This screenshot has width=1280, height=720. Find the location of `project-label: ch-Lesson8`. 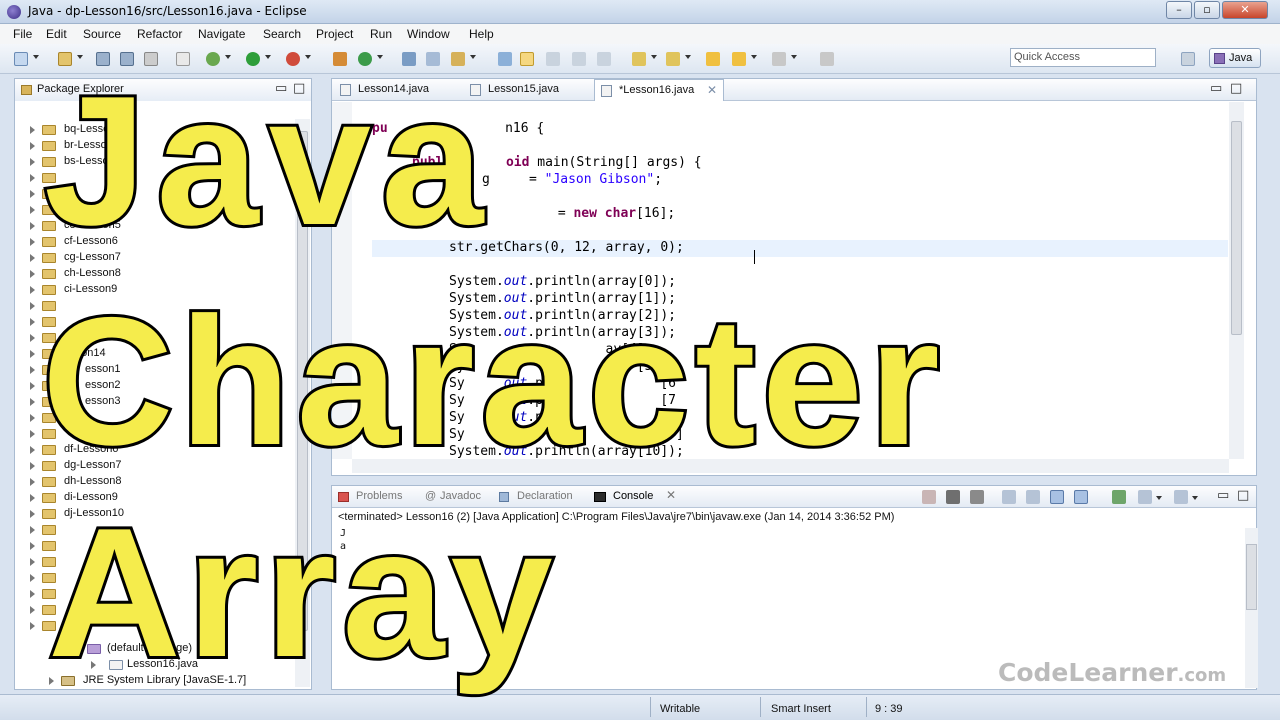

project-label: ch-Lesson8 is located at coordinates (92, 273).